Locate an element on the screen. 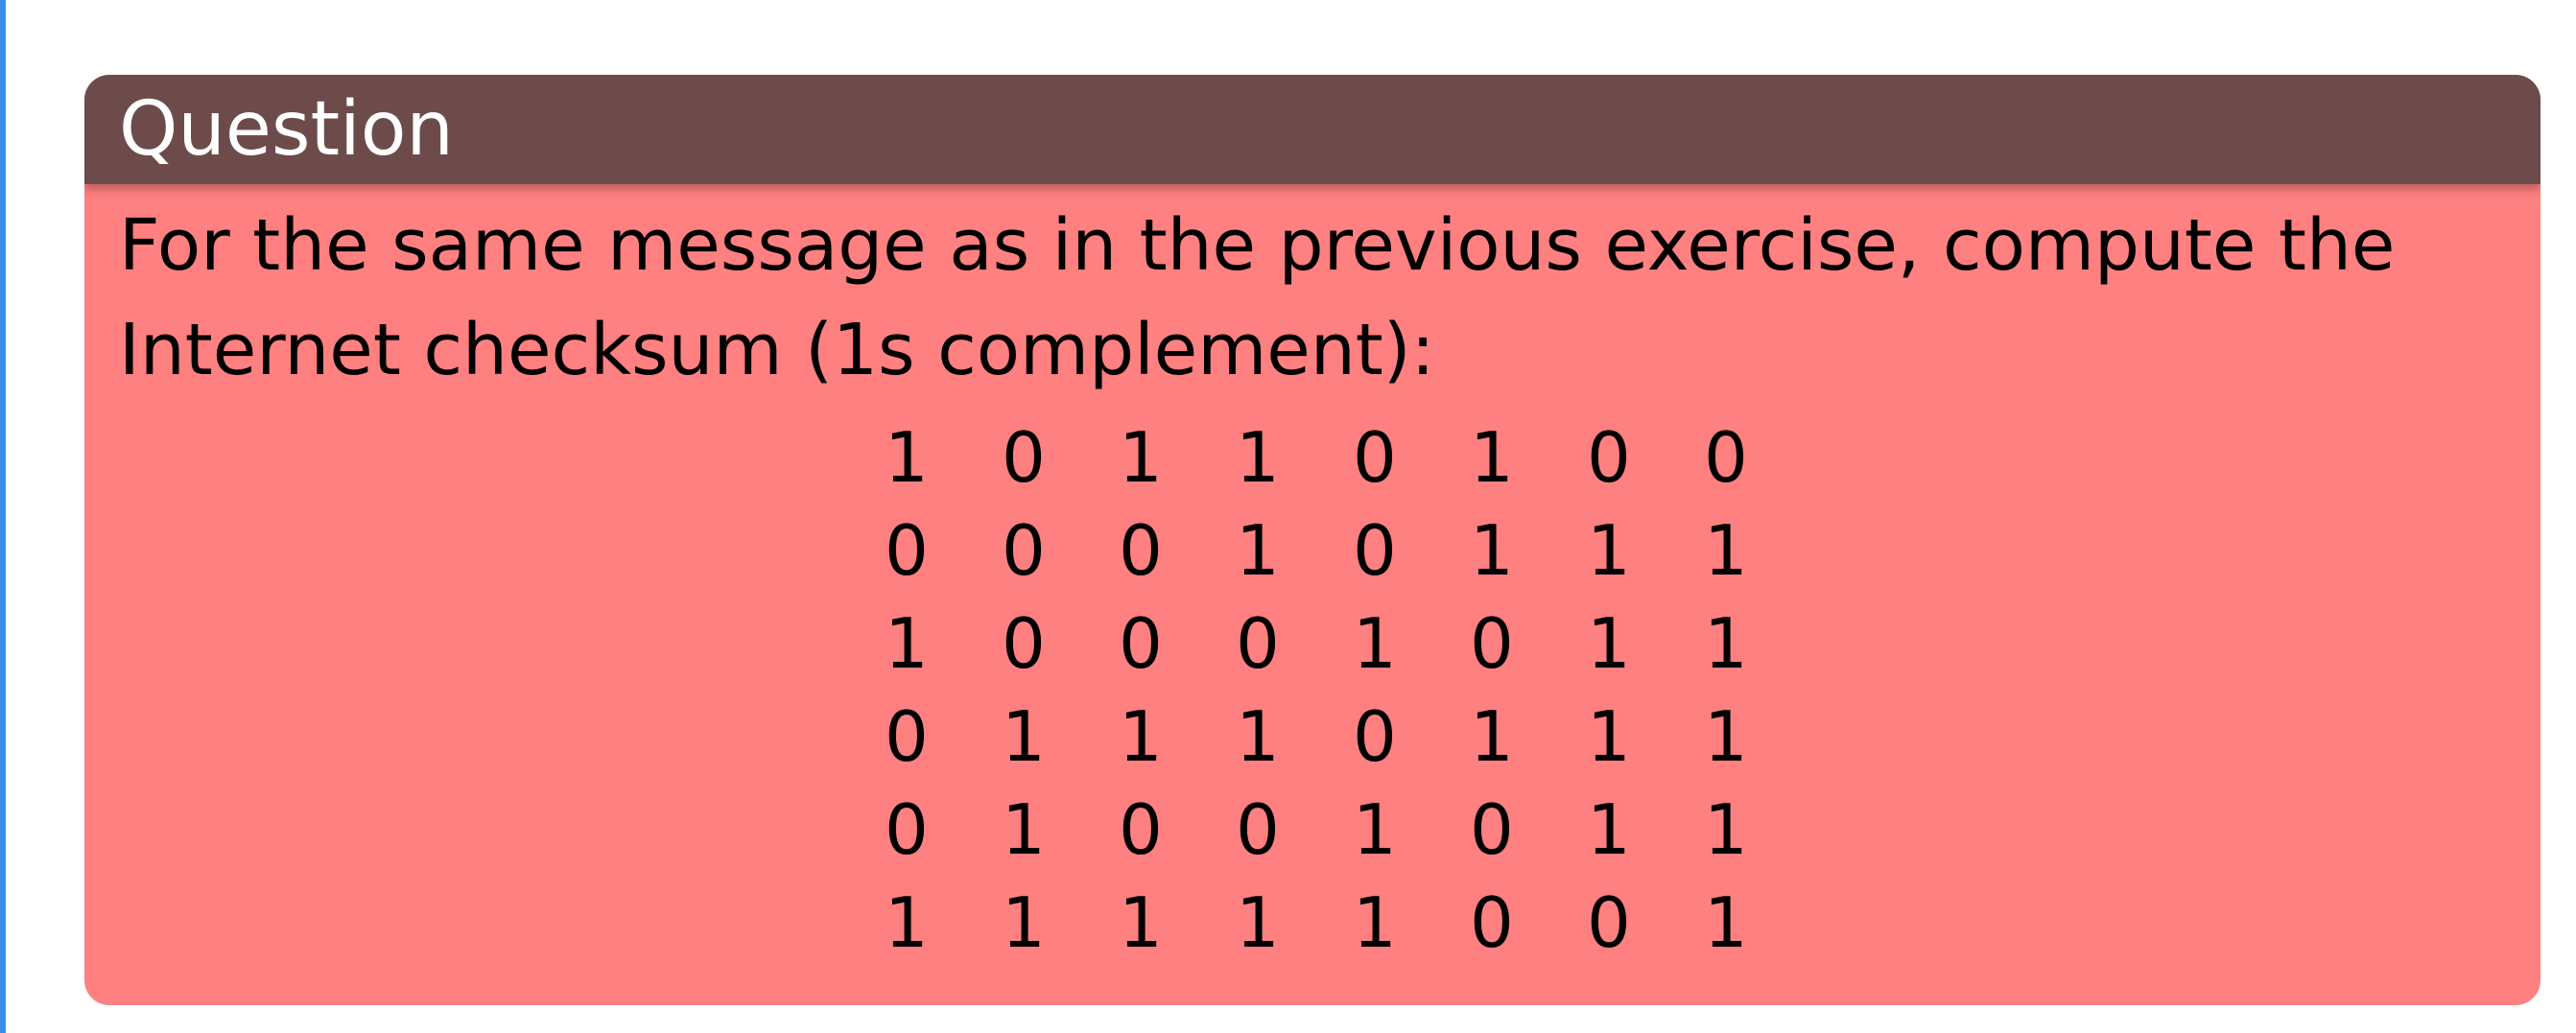 The width and height of the screenshot is (2576, 1033). left-accent-rule is located at coordinates (3, 516).